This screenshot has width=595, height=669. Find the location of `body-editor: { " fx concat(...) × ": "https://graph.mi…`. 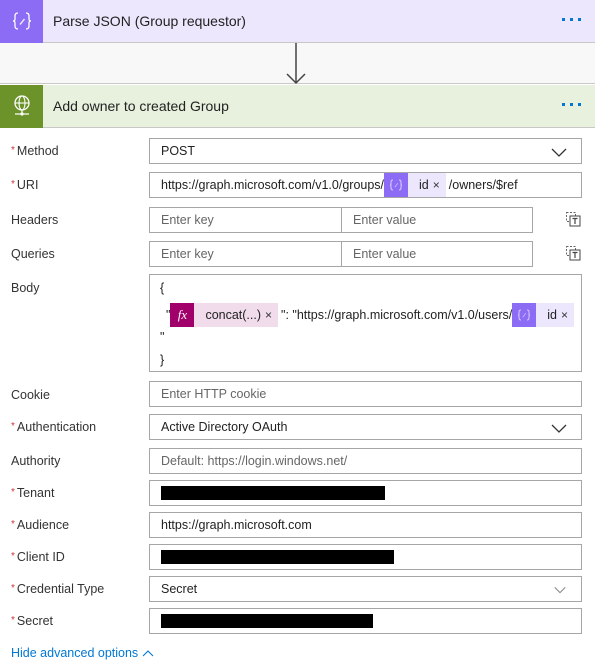

body-editor: { " fx concat(...) × ": "https://graph.mi… is located at coordinates (365, 323).